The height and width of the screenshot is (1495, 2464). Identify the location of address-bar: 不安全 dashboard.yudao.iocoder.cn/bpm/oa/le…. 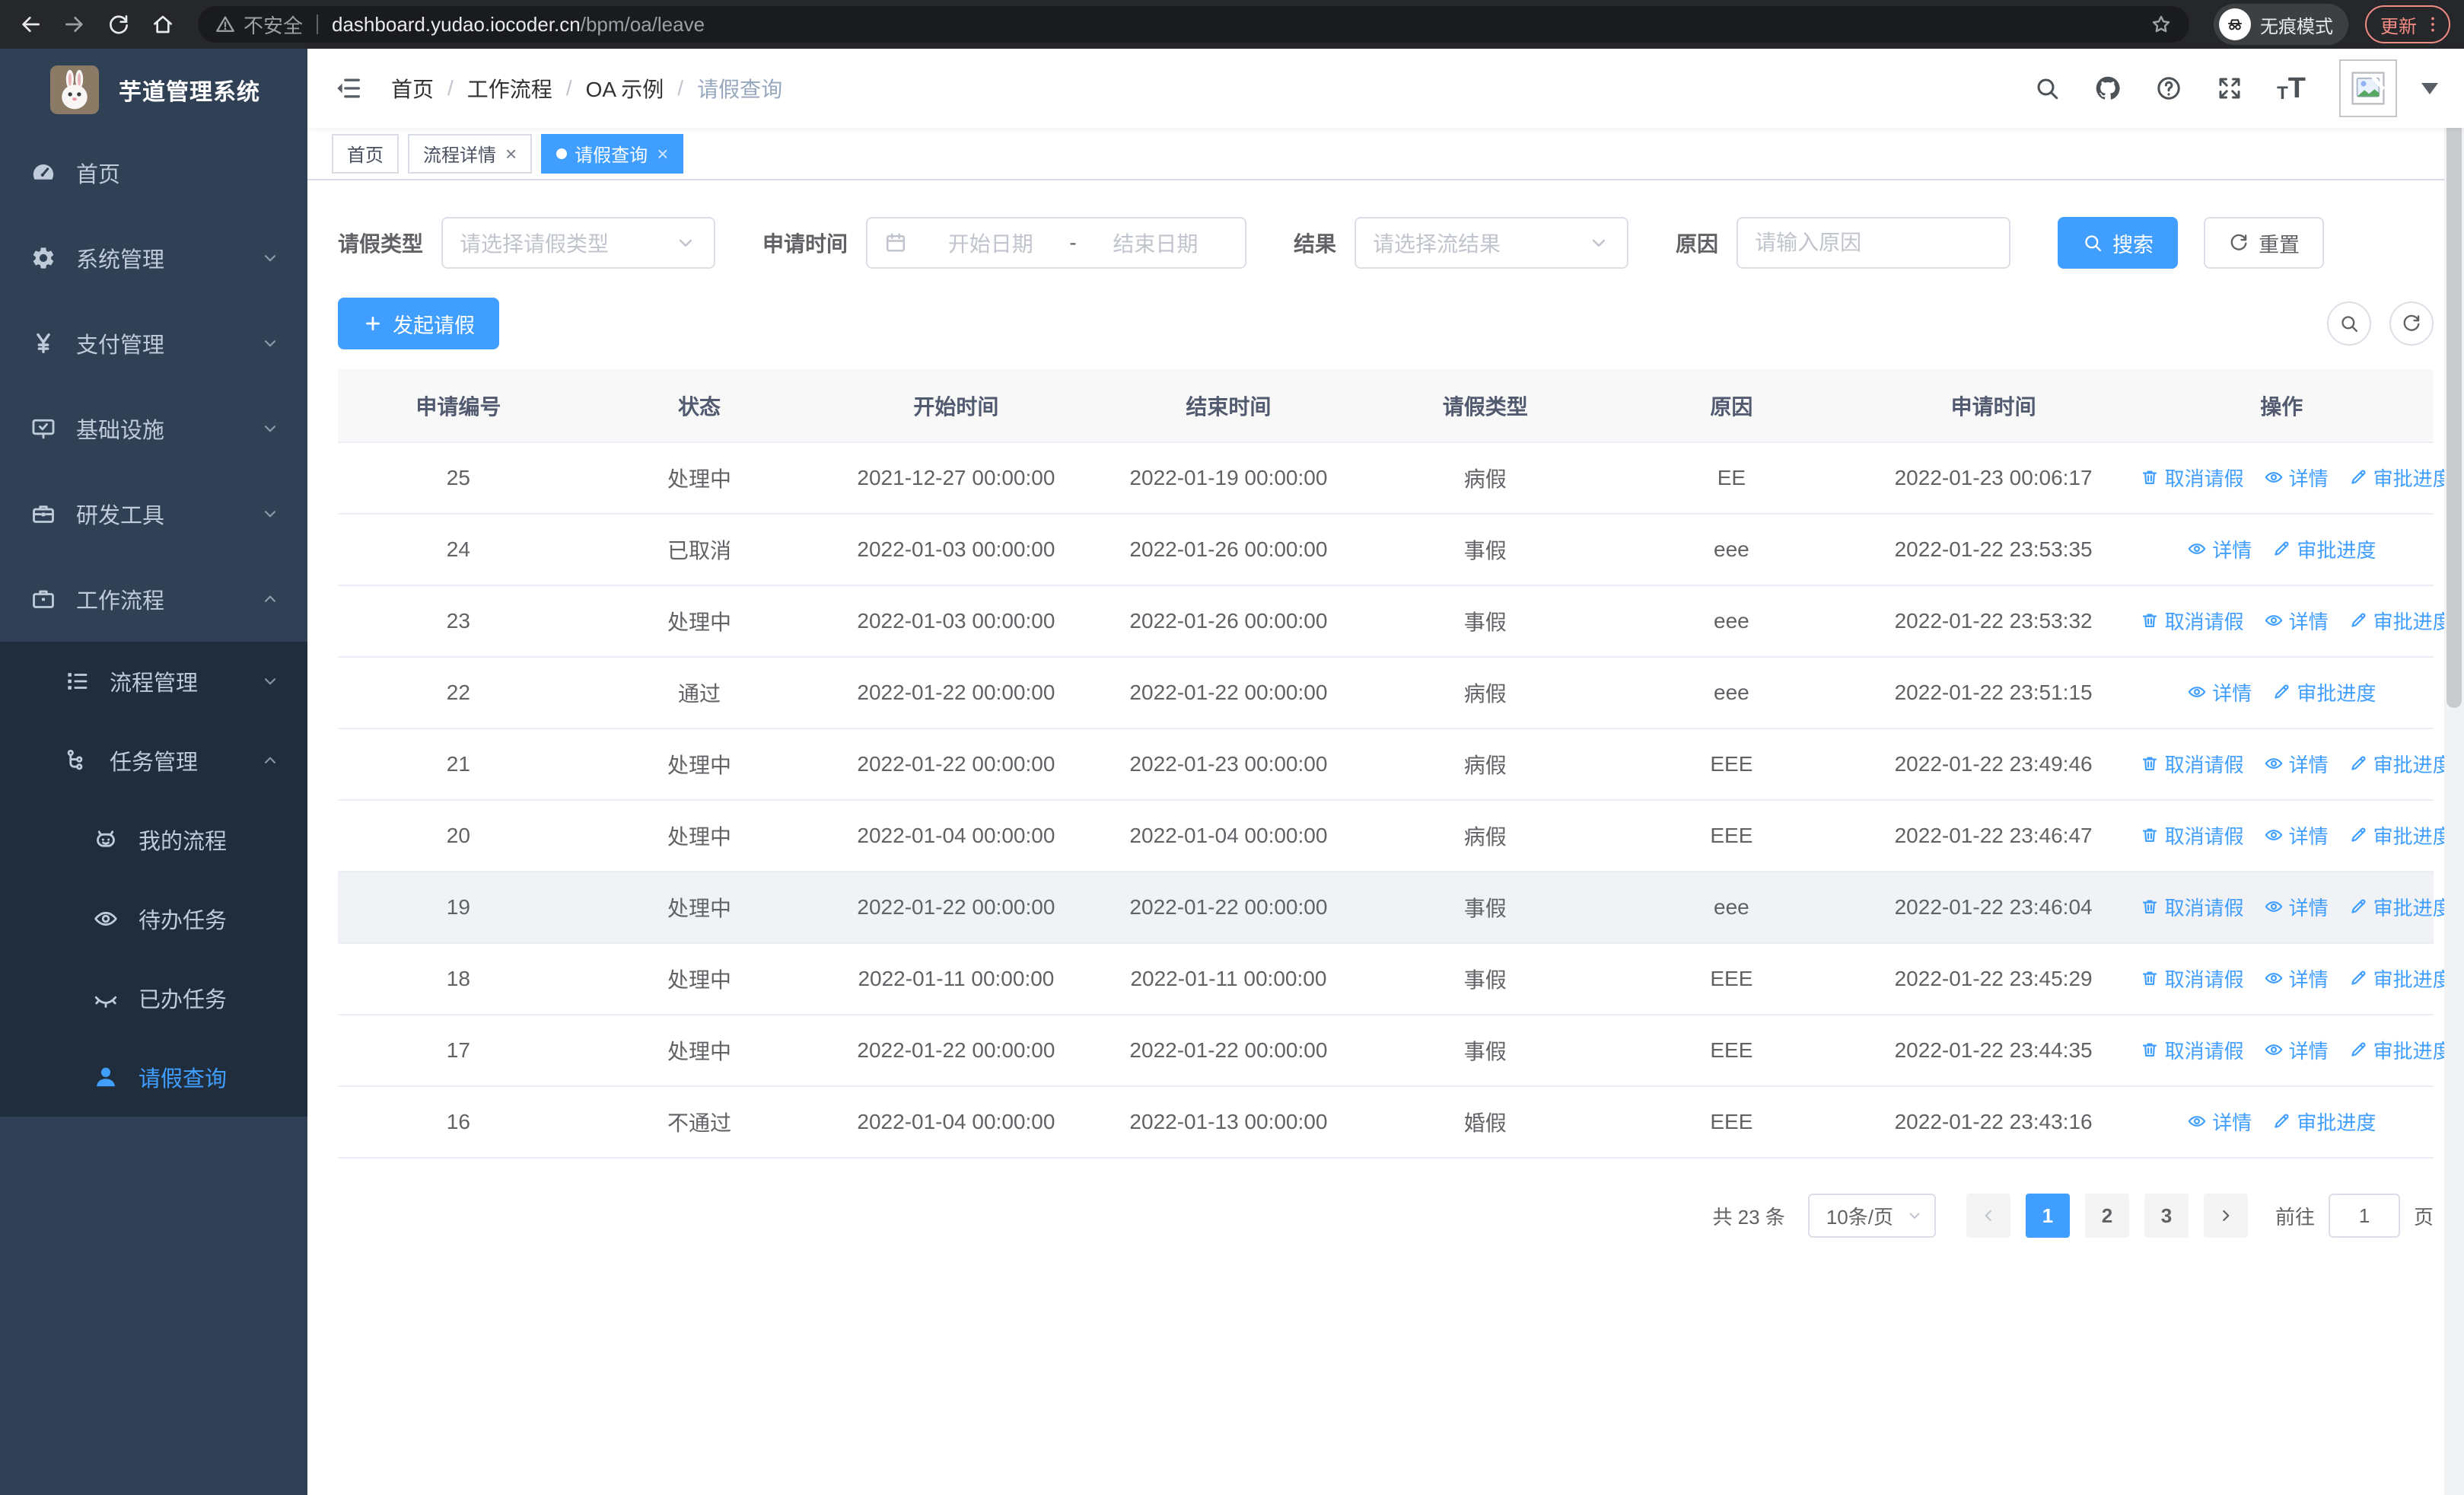
(1193, 25).